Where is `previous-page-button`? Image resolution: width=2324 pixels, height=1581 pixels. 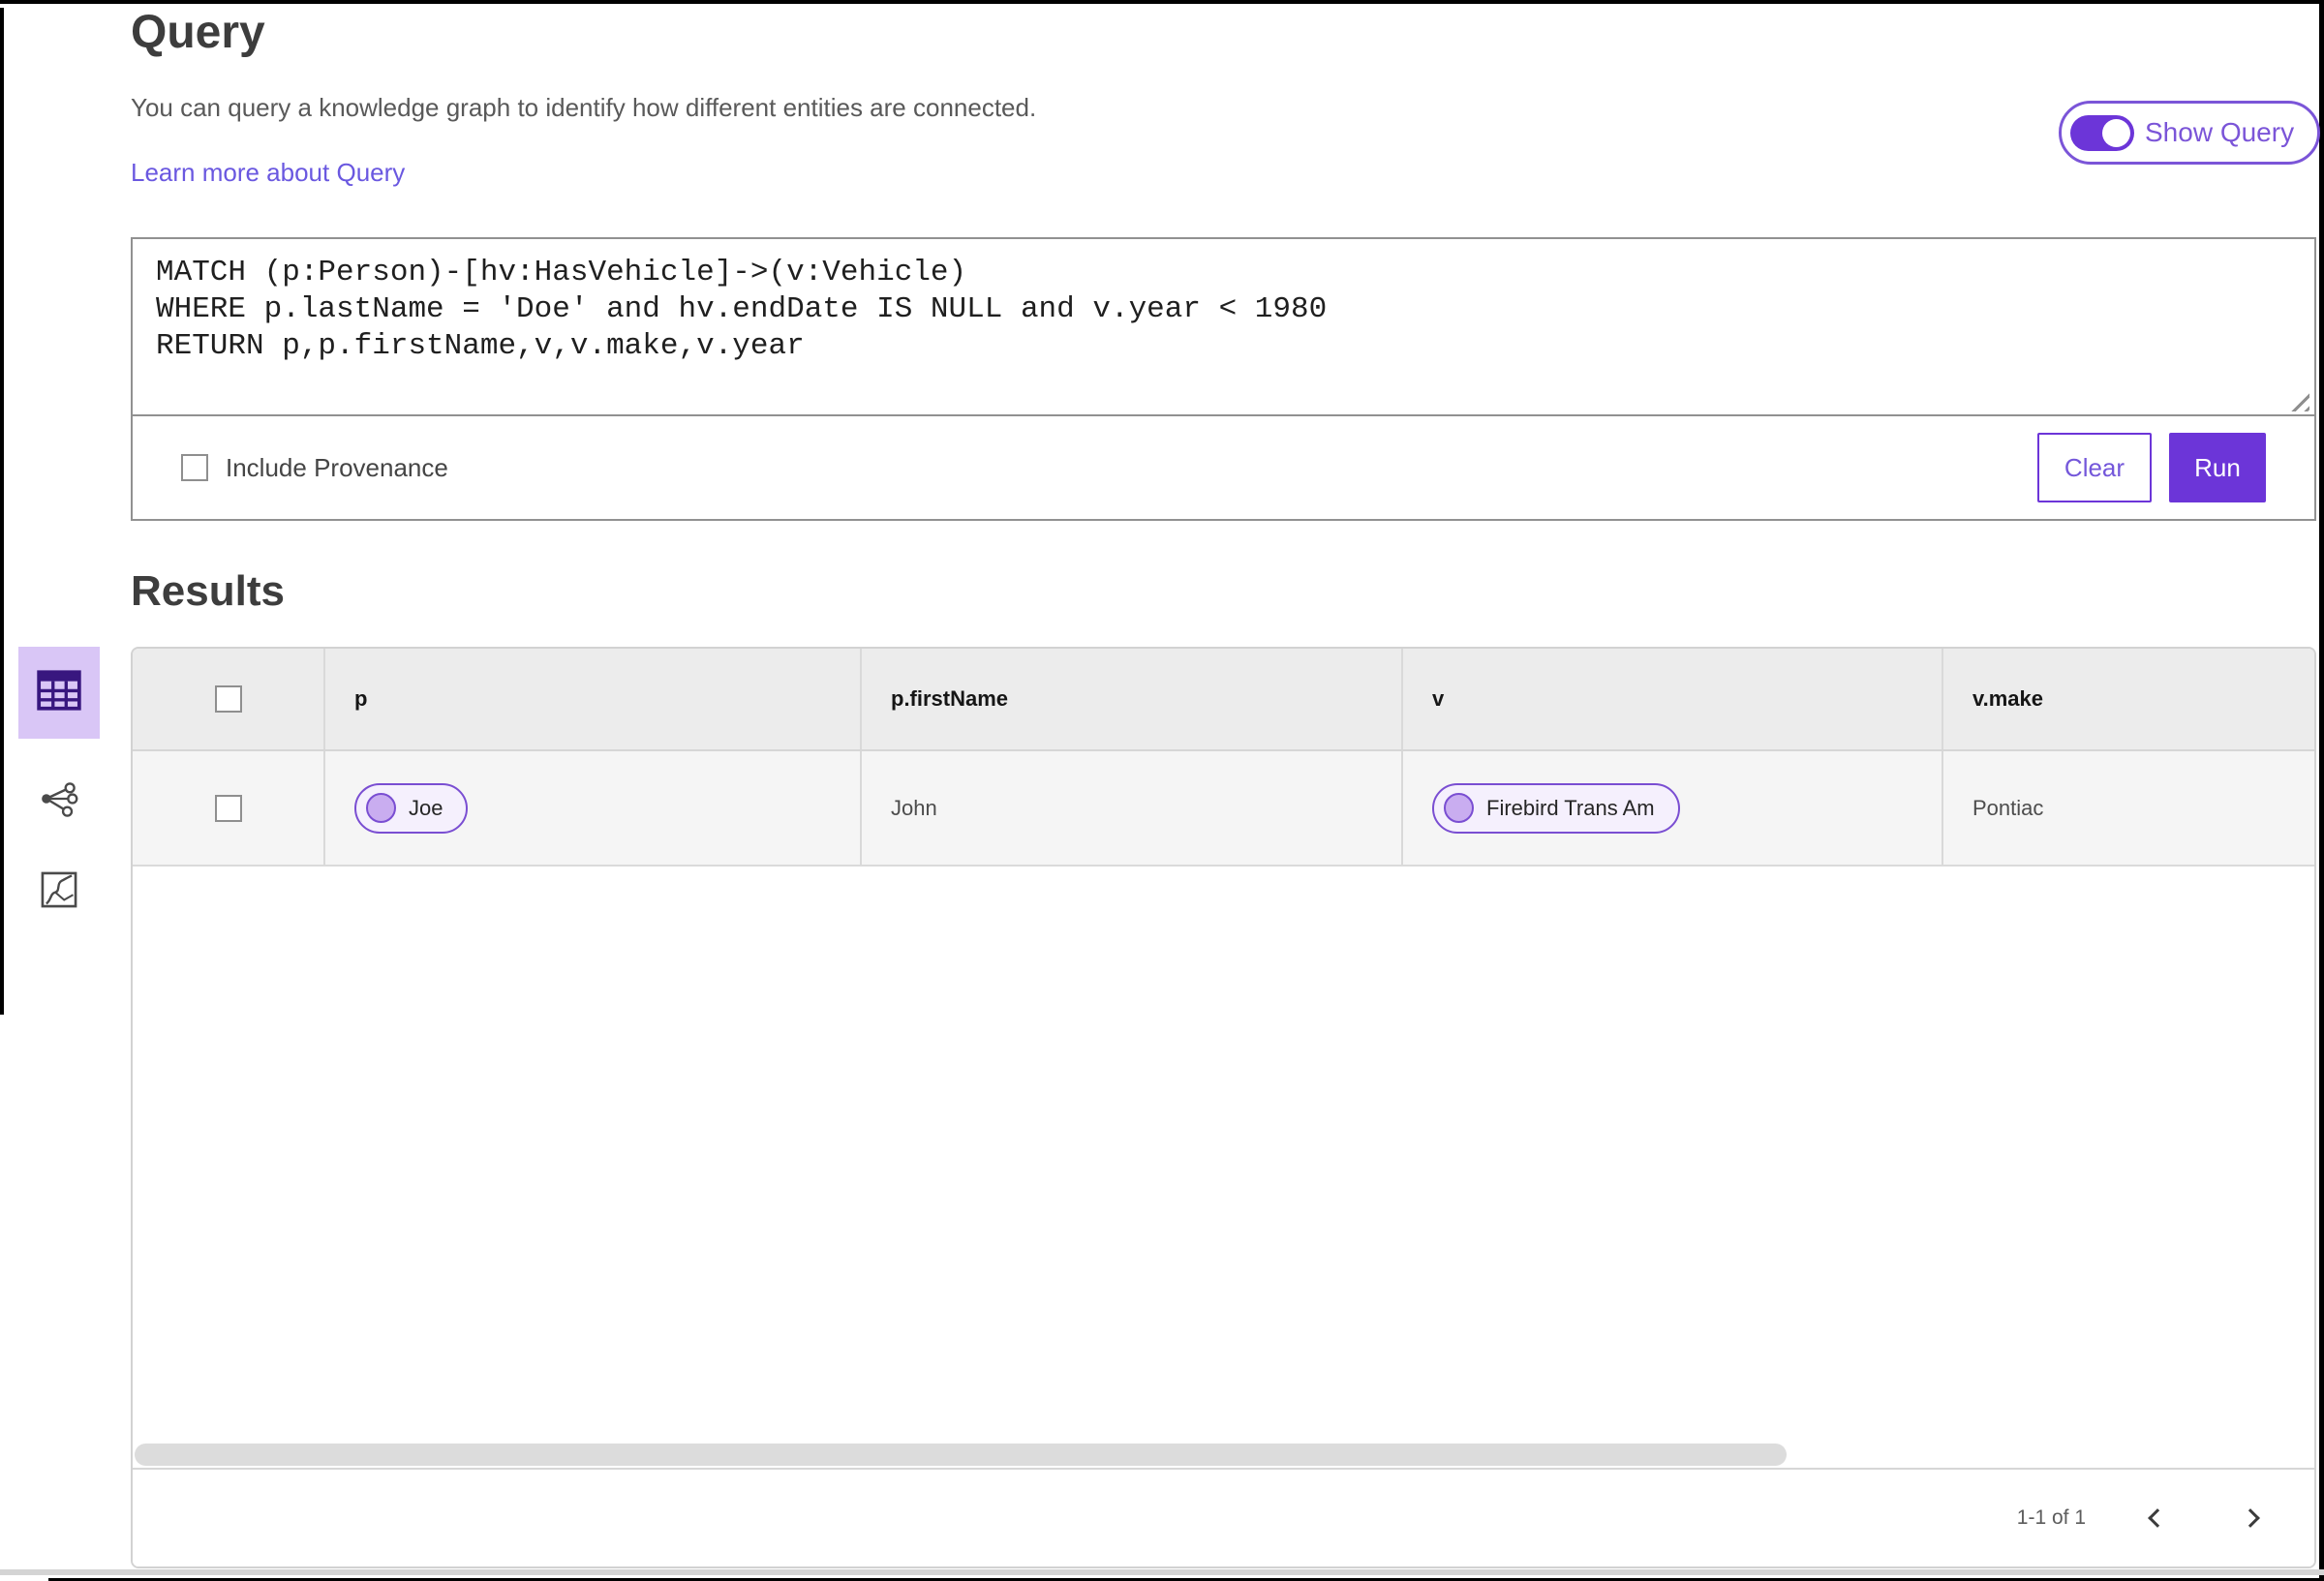
previous-page-button is located at coordinates (2157, 1518).